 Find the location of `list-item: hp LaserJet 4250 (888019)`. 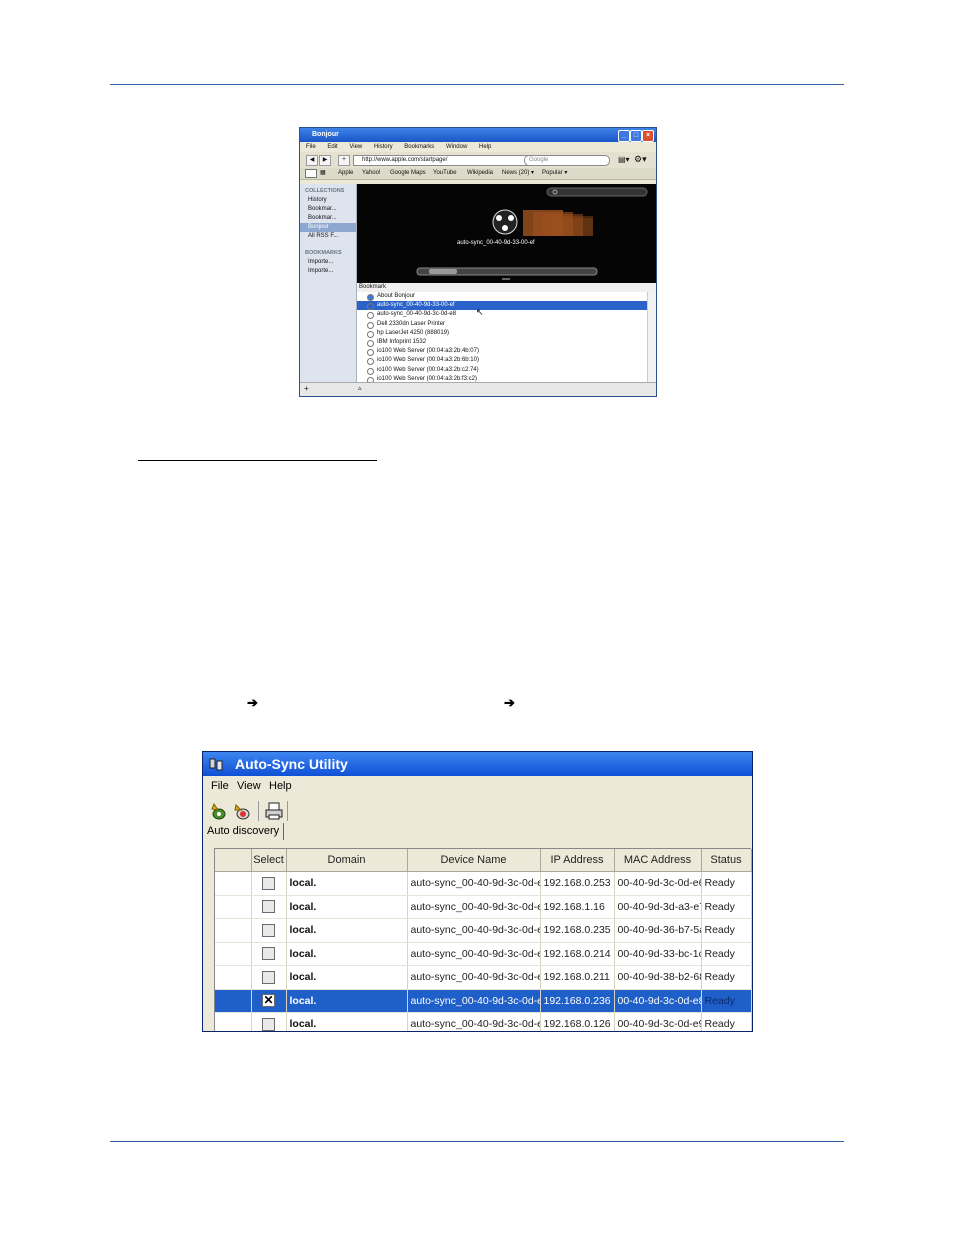

list-item: hp LaserJet 4250 (888019) is located at coordinates (502, 333).